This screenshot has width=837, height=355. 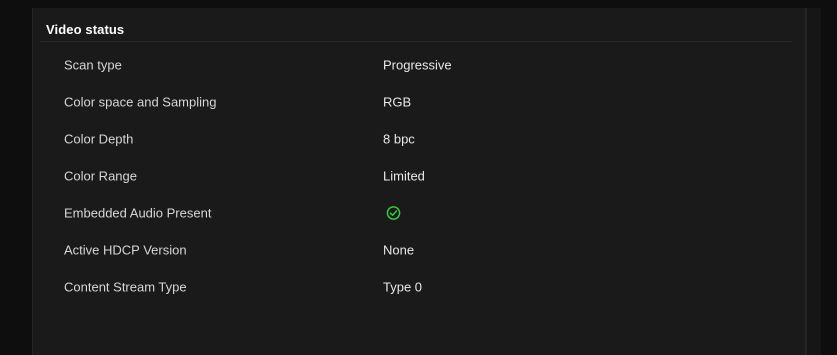 What do you see at coordinates (85, 29) in the screenshot?
I see `section-title: Video status` at bounding box center [85, 29].